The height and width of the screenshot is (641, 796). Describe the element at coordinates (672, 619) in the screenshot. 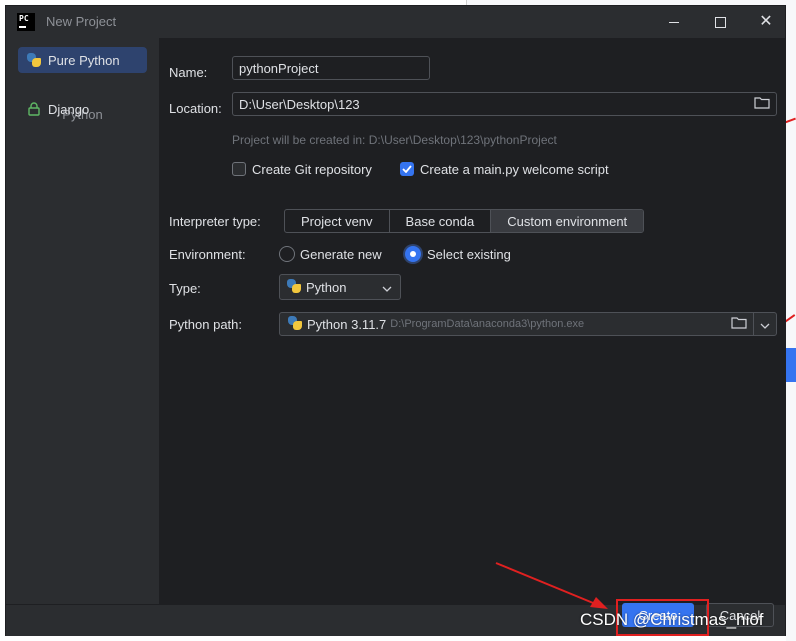

I see `watermark: CSDN @Christmas_hiof` at that location.